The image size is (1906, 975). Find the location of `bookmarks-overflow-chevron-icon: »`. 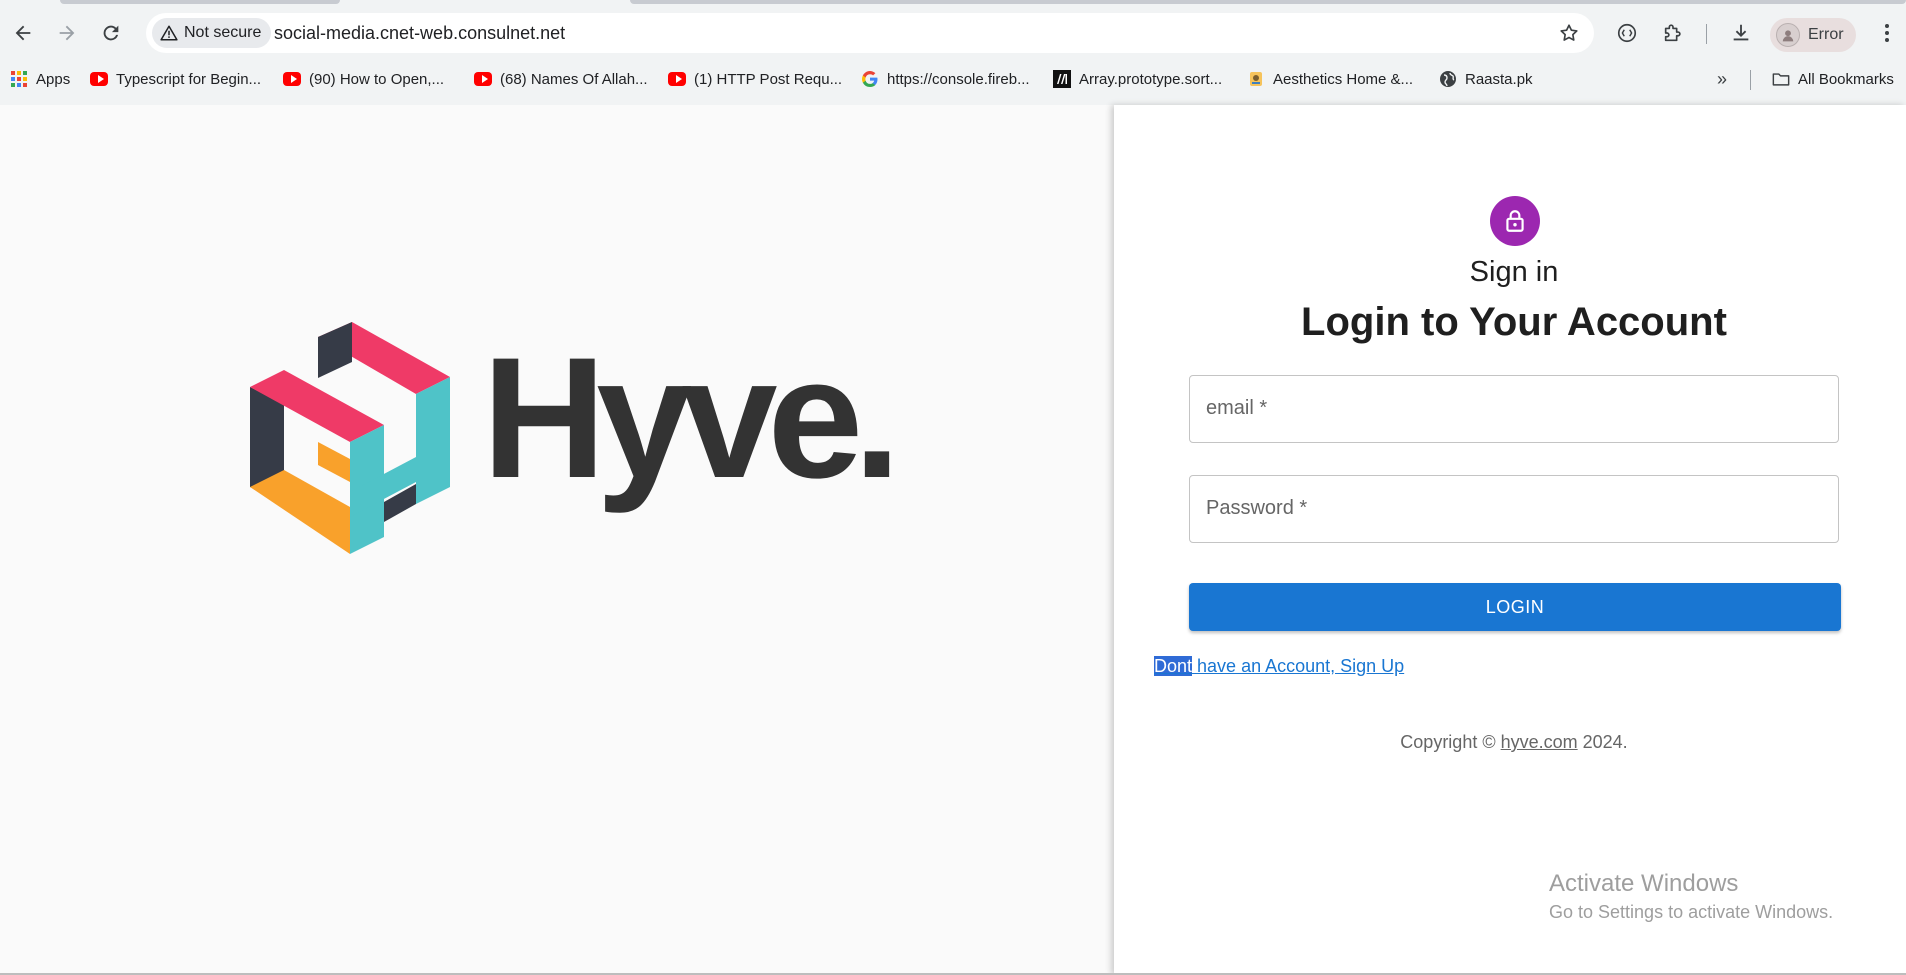

bookmarks-overflow-chevron-icon: » is located at coordinates (1722, 79).